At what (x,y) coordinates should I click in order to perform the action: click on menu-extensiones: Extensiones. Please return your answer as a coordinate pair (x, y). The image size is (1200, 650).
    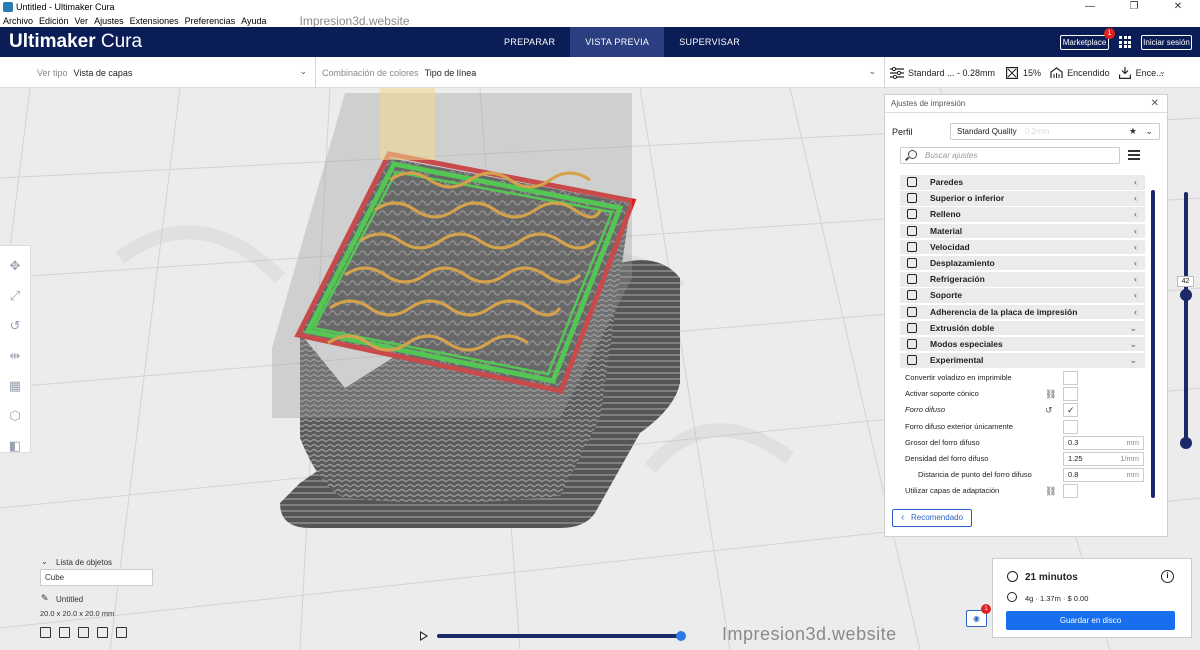
    Looking at the image, I should click on (154, 21).